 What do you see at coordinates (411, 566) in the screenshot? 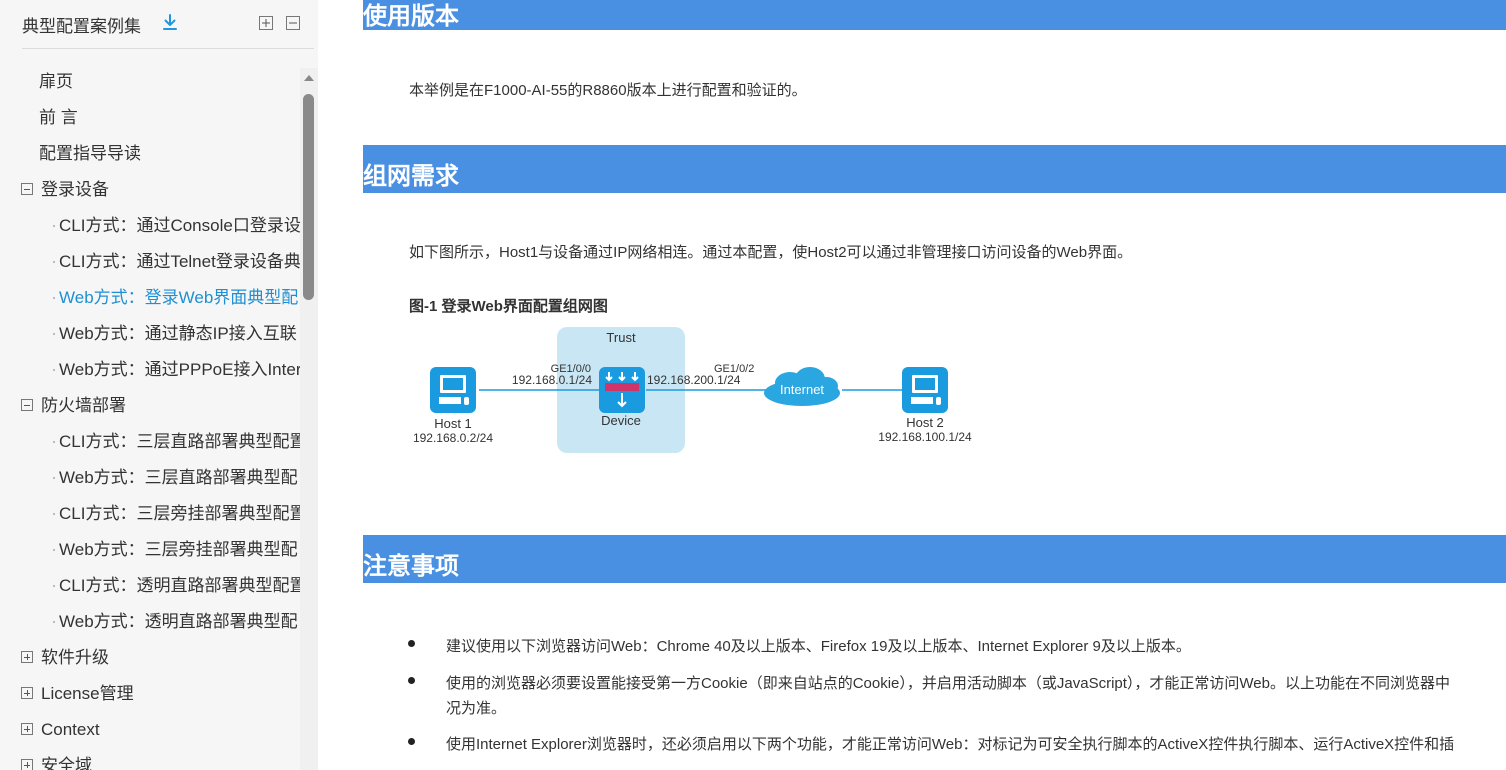
I see `section-heading: 注意事项` at bounding box center [411, 566].